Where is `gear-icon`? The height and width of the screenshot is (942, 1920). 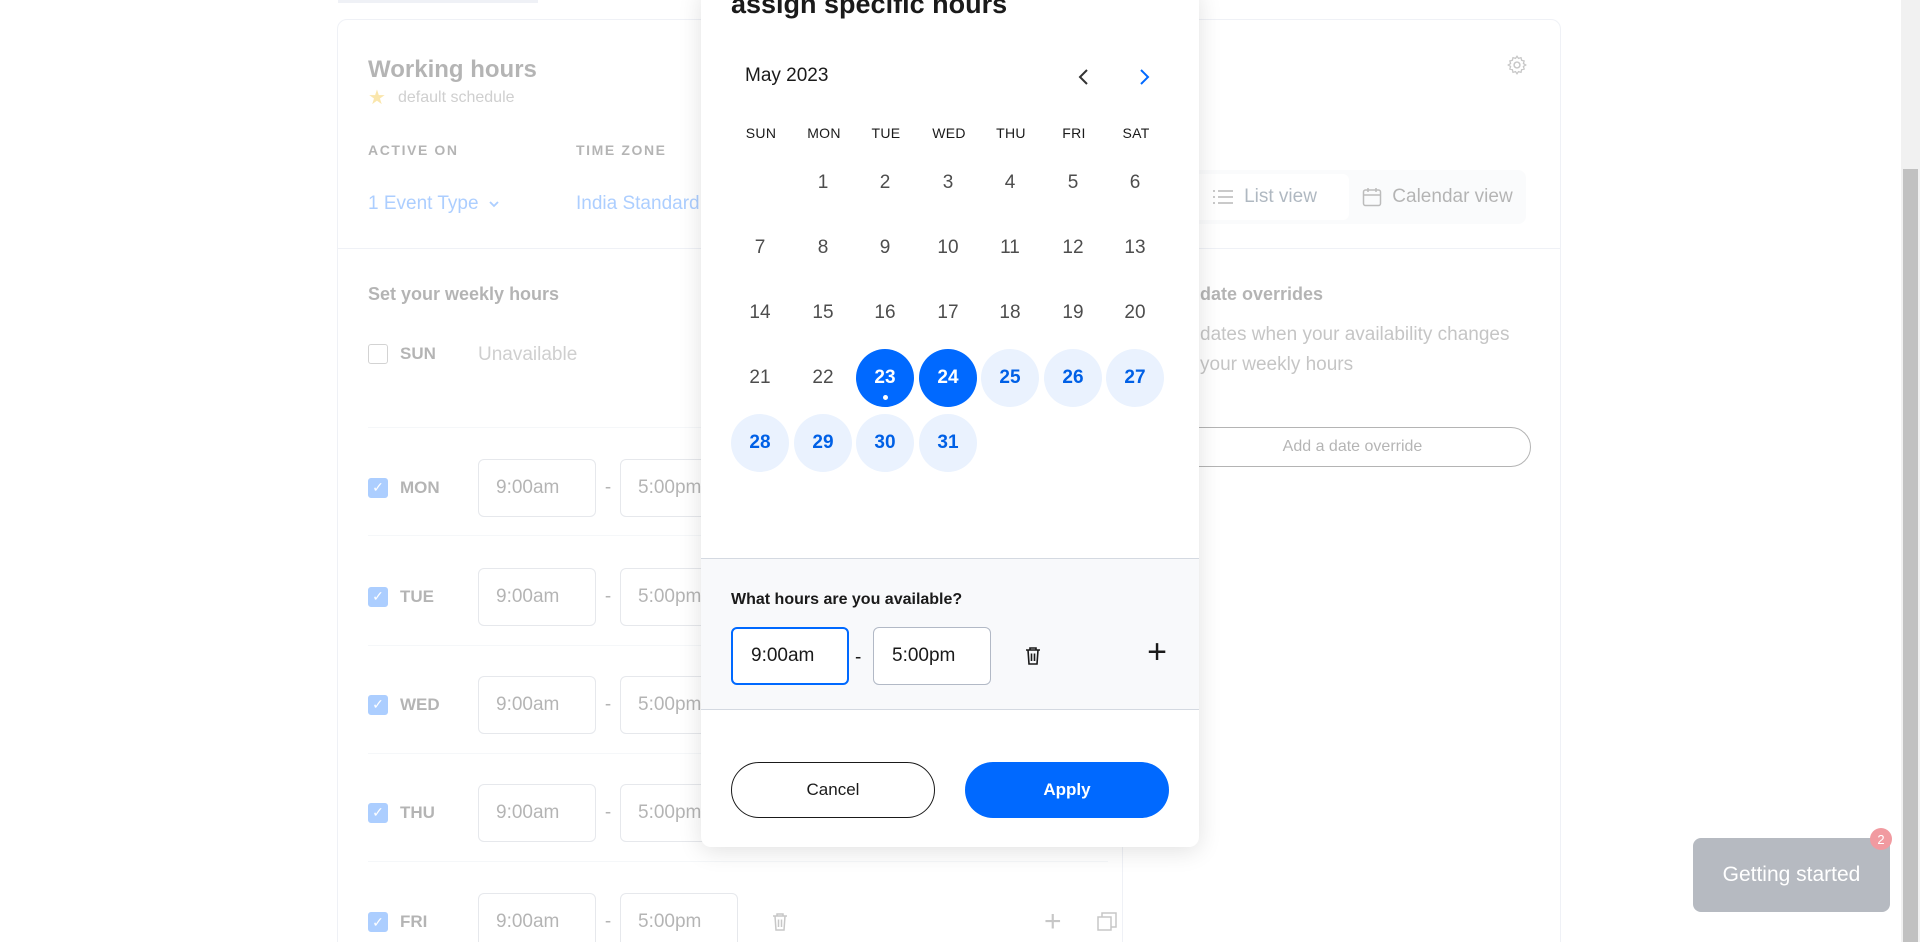 gear-icon is located at coordinates (1517, 65).